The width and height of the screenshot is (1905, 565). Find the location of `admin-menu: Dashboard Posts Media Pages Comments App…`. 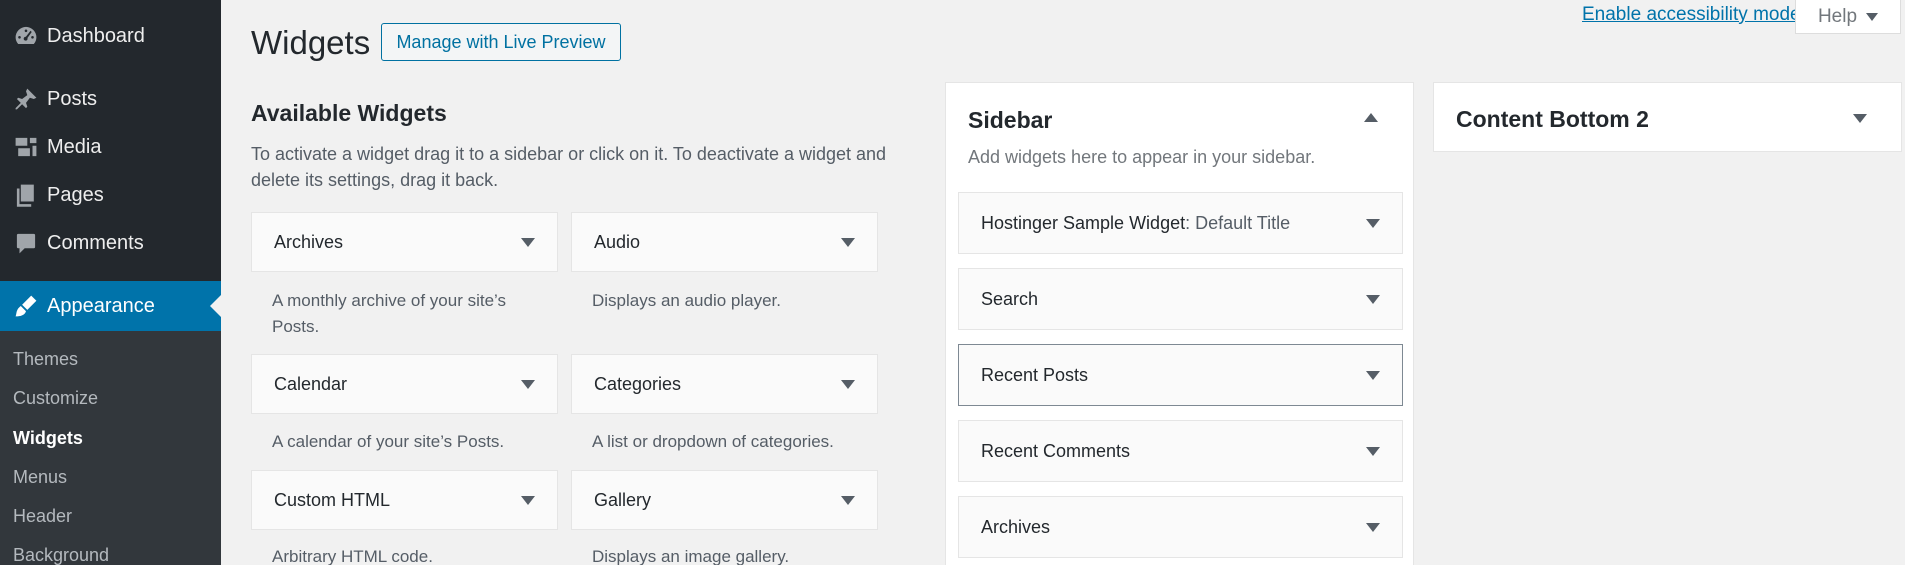

admin-menu: Dashboard Posts Media Pages Comments App… is located at coordinates (110, 282).